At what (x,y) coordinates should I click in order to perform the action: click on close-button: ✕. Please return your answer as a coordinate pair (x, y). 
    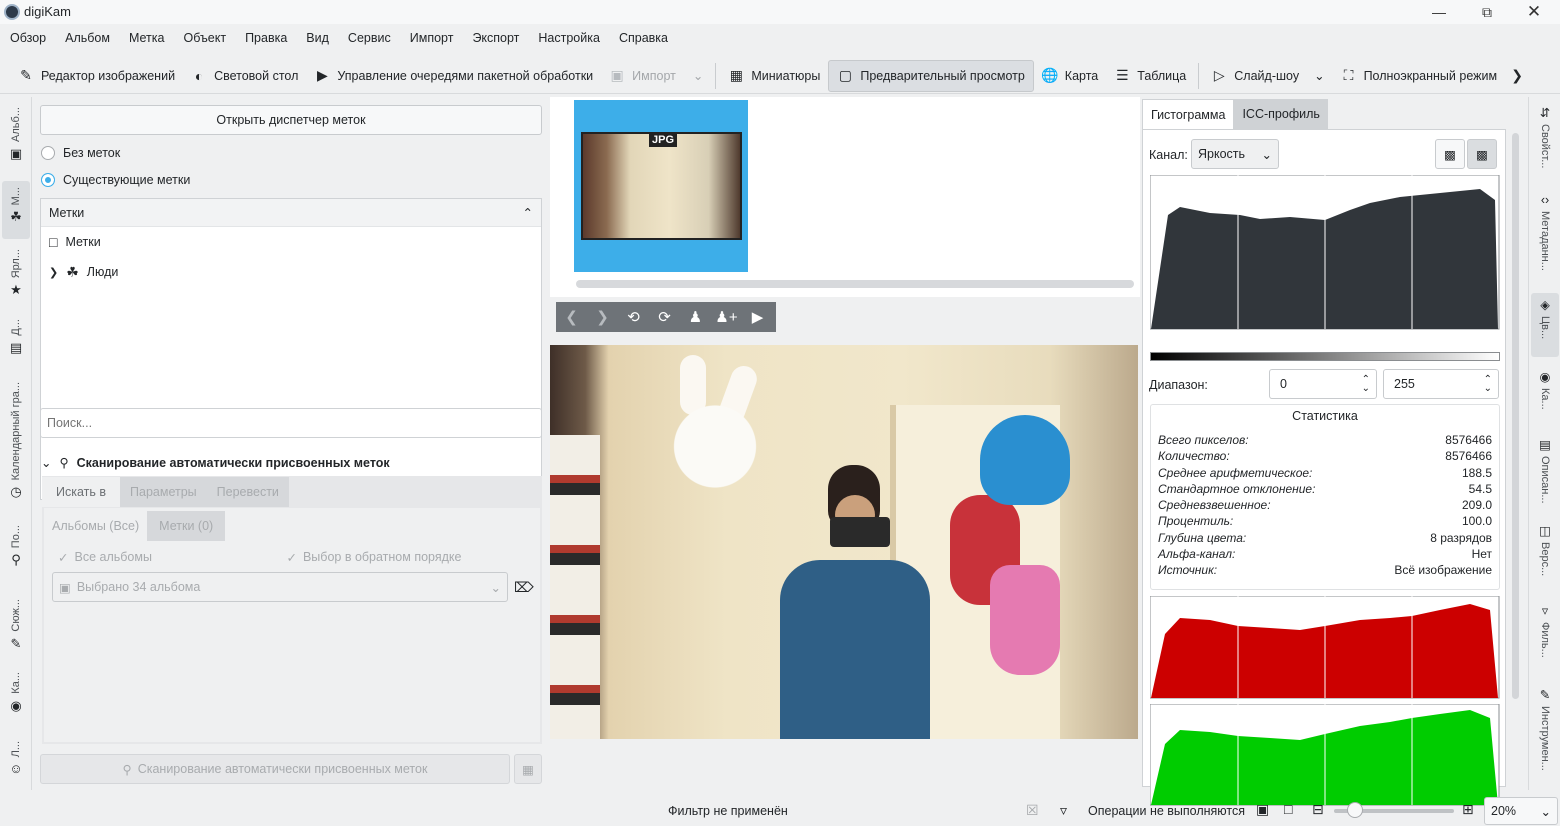
    Looking at the image, I should click on (1534, 12).